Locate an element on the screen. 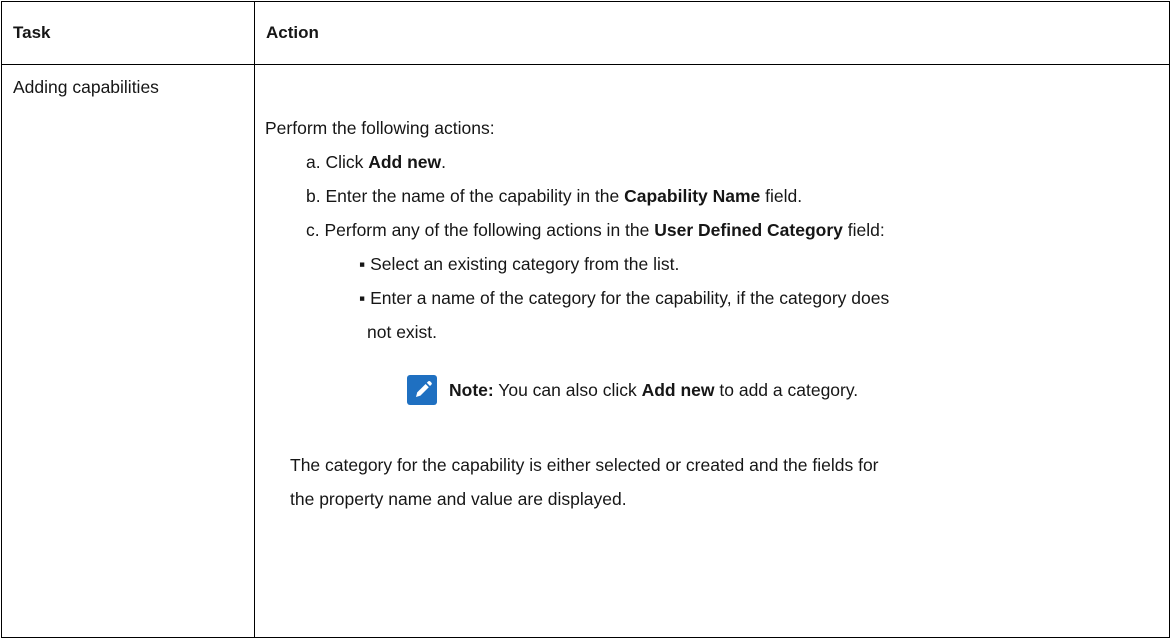 Image resolution: width=1171 pixels, height=638 pixels. note-text-before: You can also click is located at coordinates (567, 390).